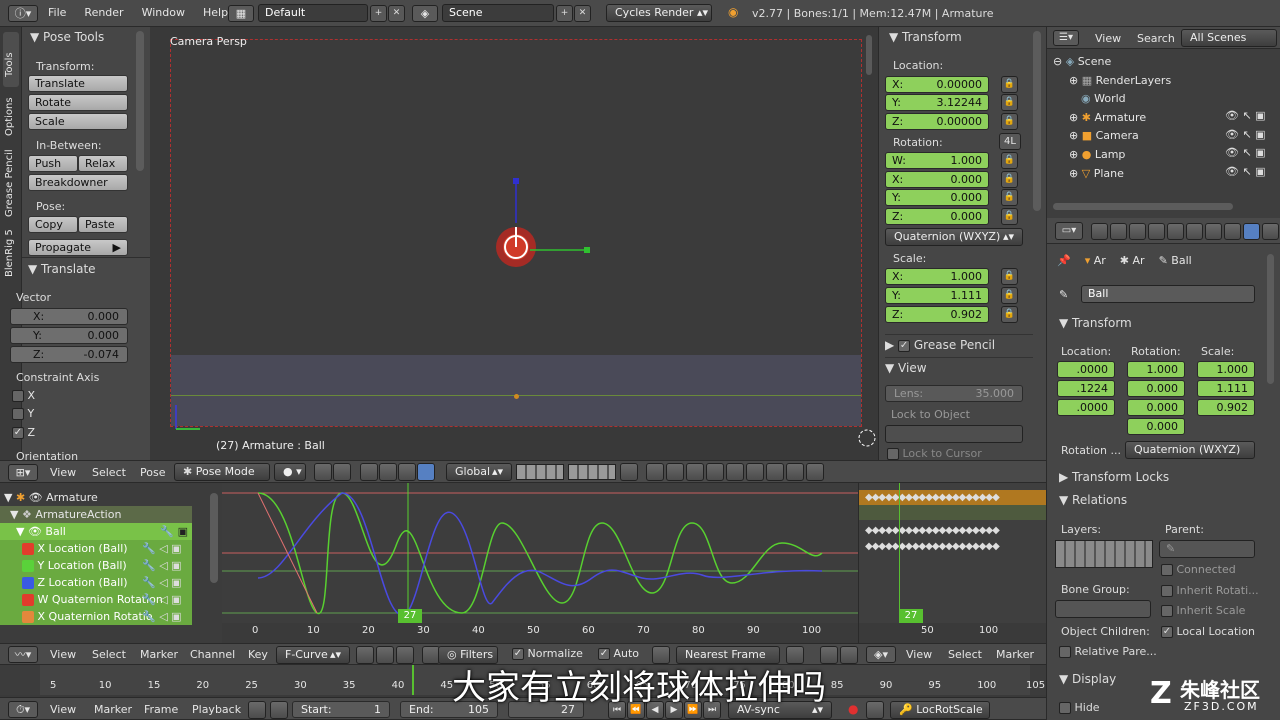 The image size is (1280, 720). I want to click on n-rot-w-lock-icon: 🔒, so click(1009, 160).